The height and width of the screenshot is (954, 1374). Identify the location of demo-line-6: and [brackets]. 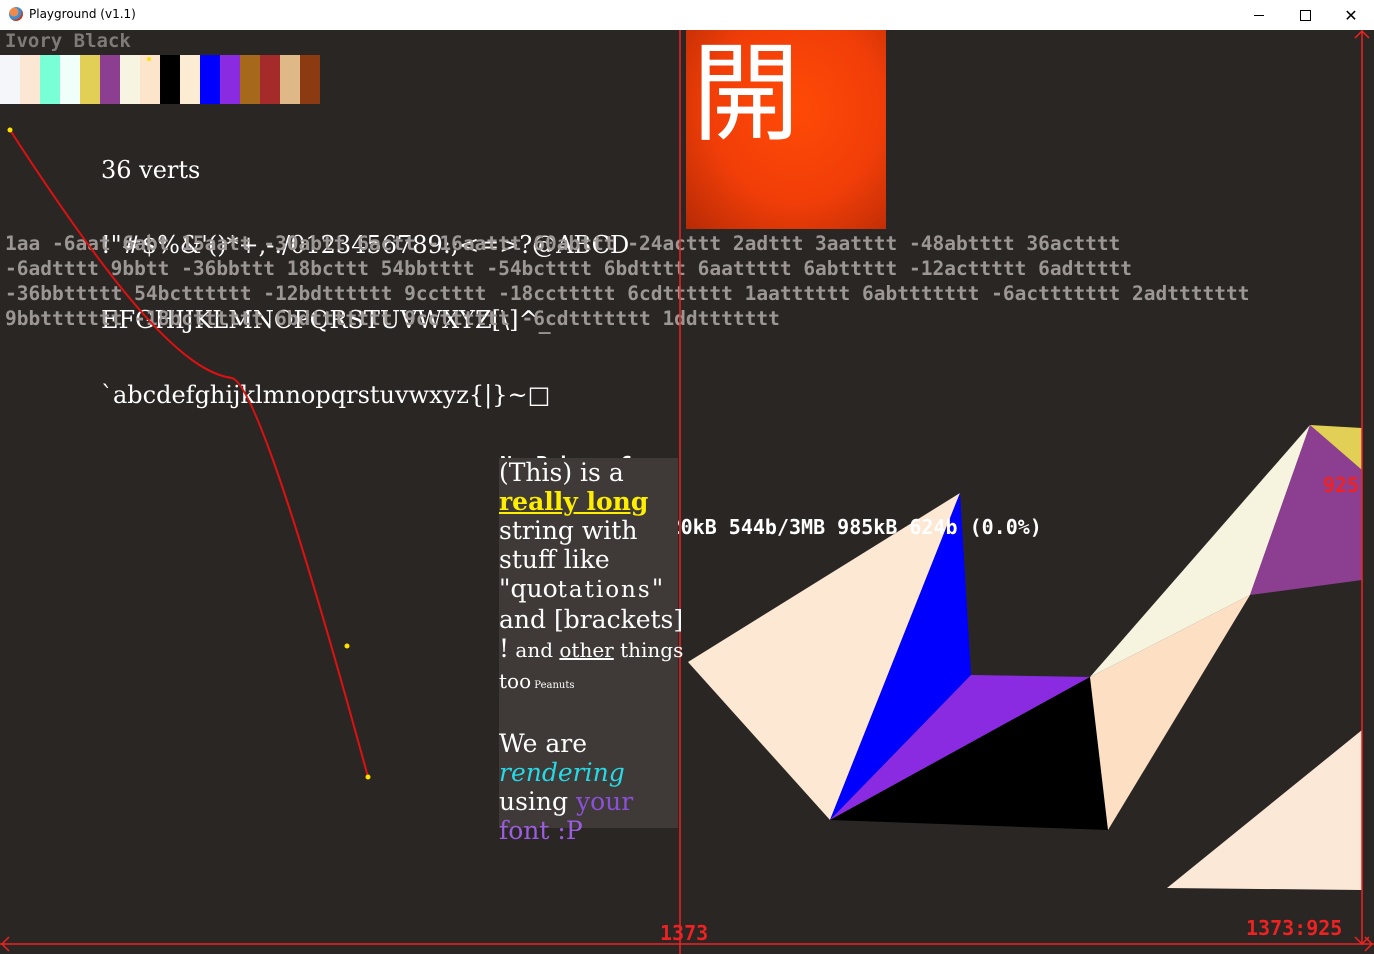
(591, 619).